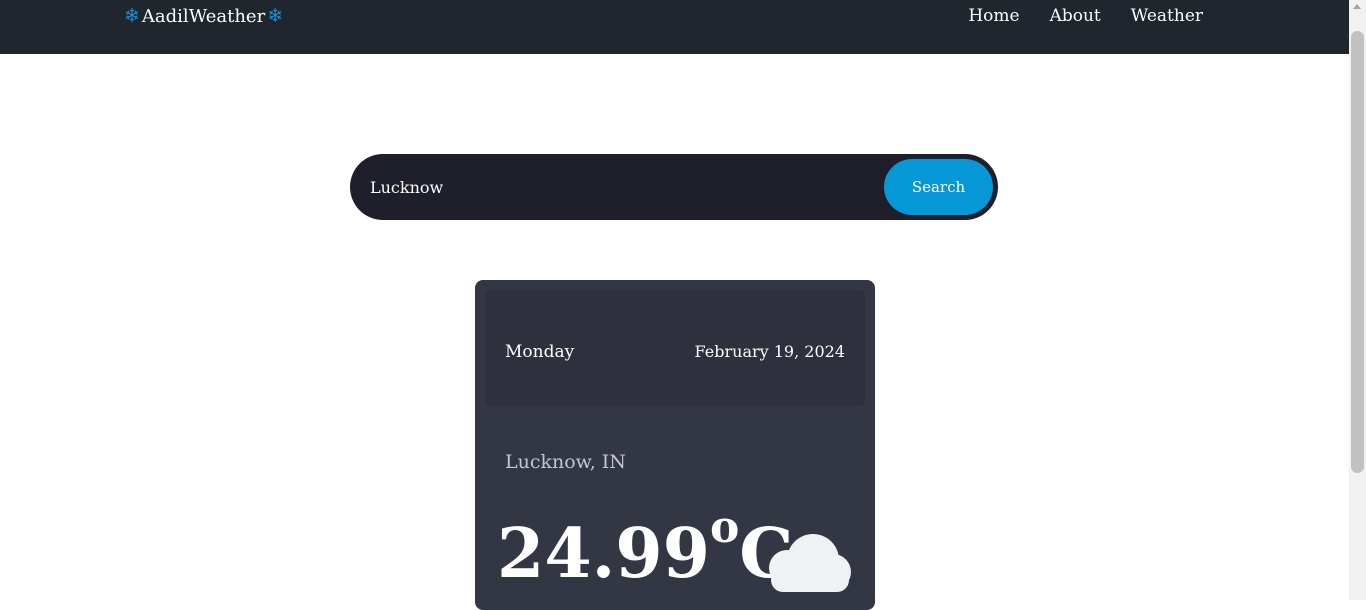 This screenshot has width=1366, height=610. I want to click on page-scrollbar, so click(1357, 300).